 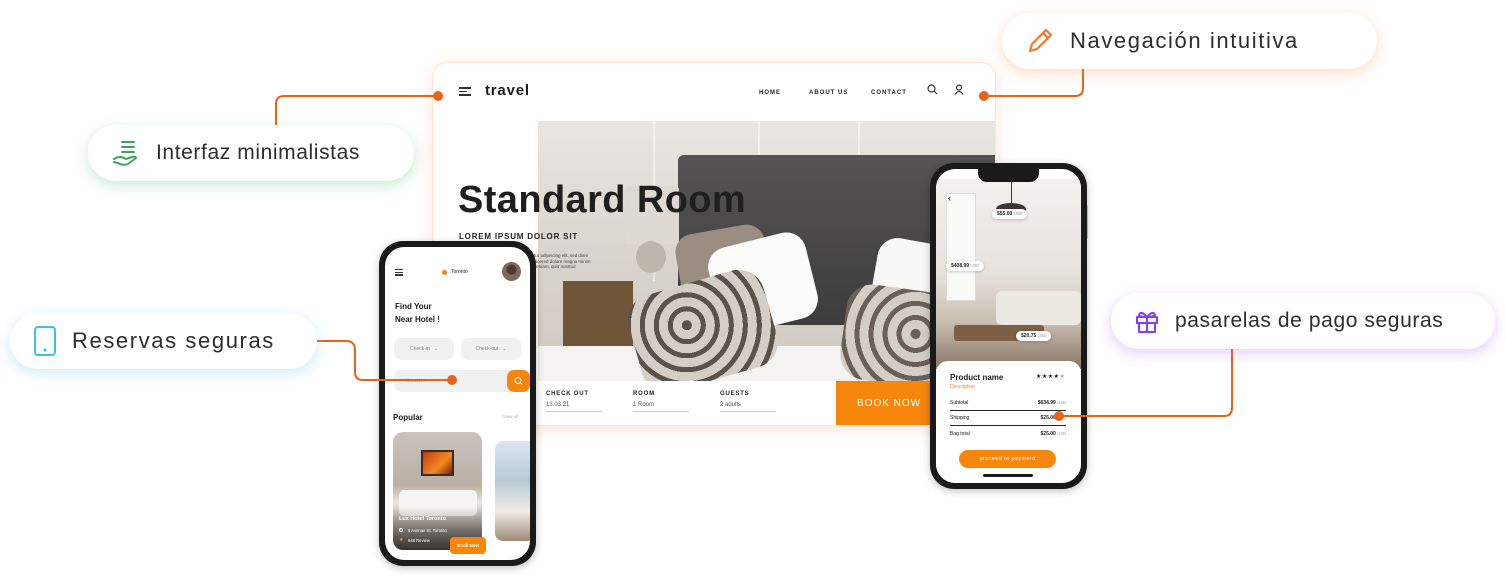 I want to click on price-tag: $20.75 USD, so click(x=1034, y=336).